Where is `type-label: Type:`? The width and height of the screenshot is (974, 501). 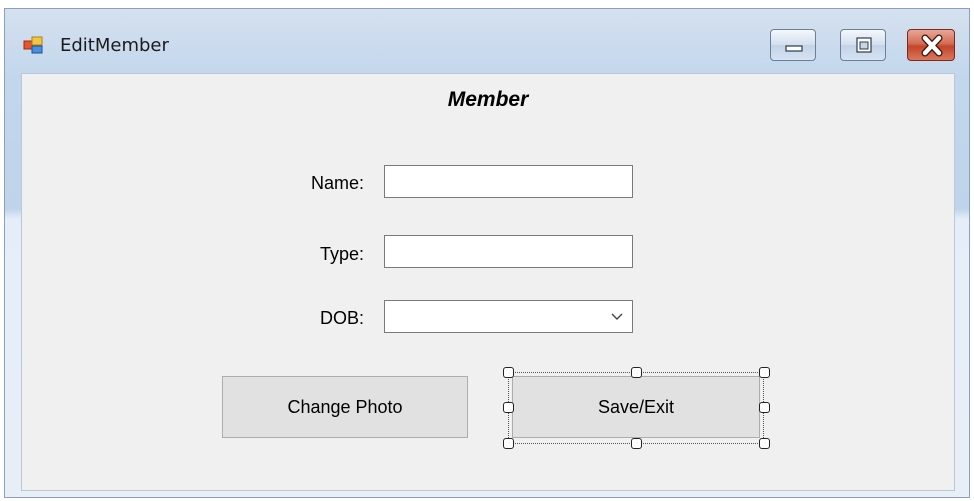 type-label: Type: is located at coordinates (341, 254).